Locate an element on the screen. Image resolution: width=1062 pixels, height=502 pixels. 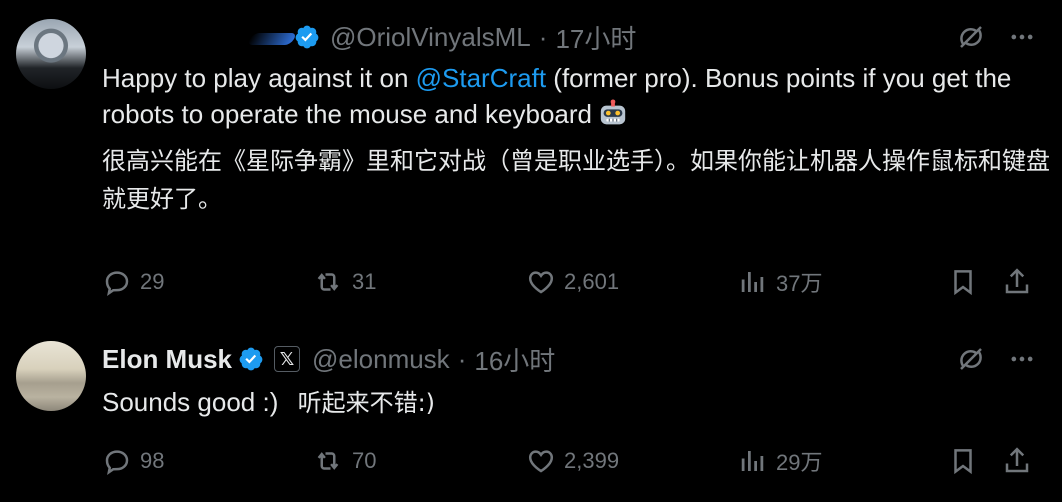
like-button: 2,601 is located at coordinates (572, 282).